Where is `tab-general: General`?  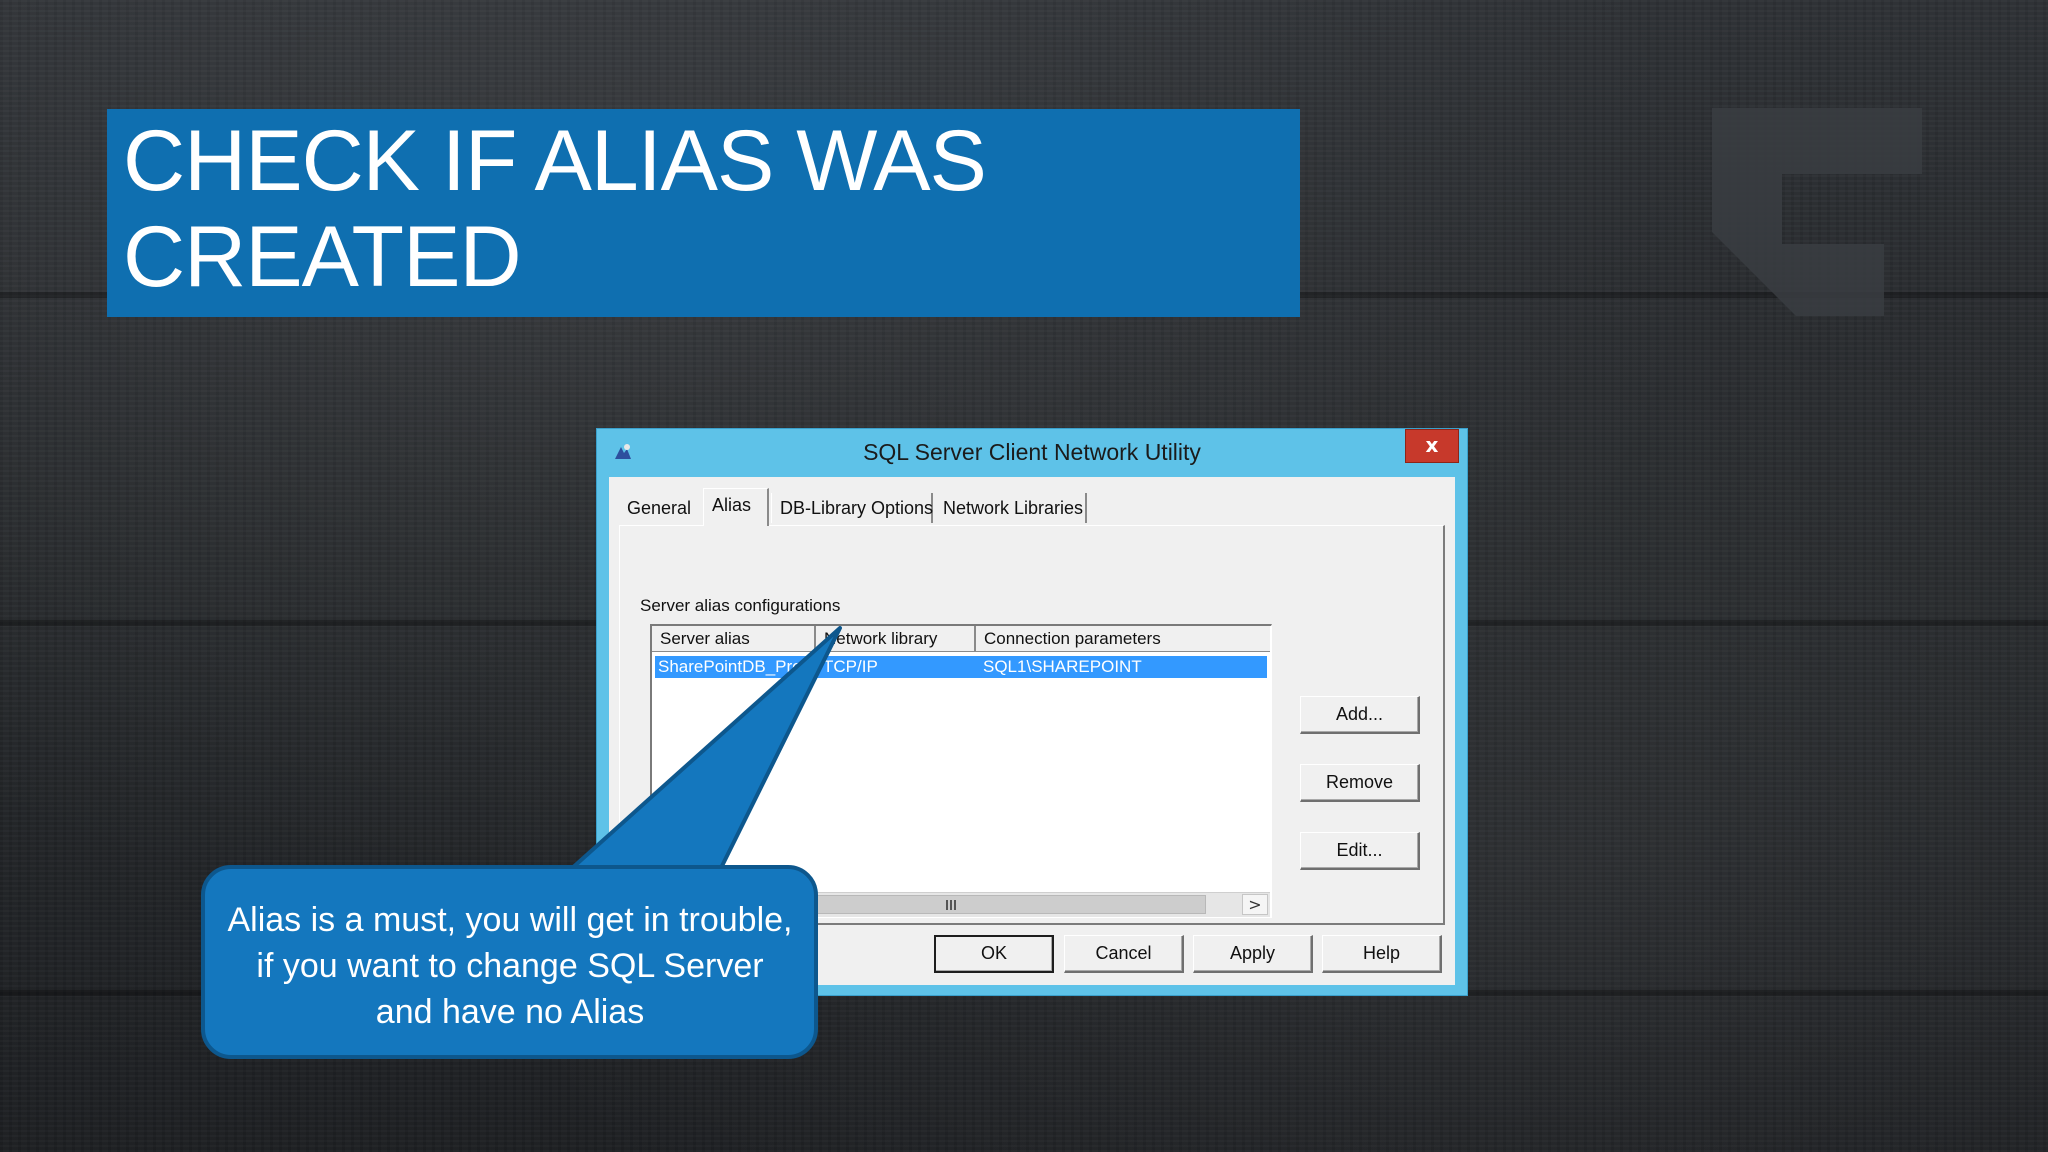 tab-general: General is located at coordinates (661, 508).